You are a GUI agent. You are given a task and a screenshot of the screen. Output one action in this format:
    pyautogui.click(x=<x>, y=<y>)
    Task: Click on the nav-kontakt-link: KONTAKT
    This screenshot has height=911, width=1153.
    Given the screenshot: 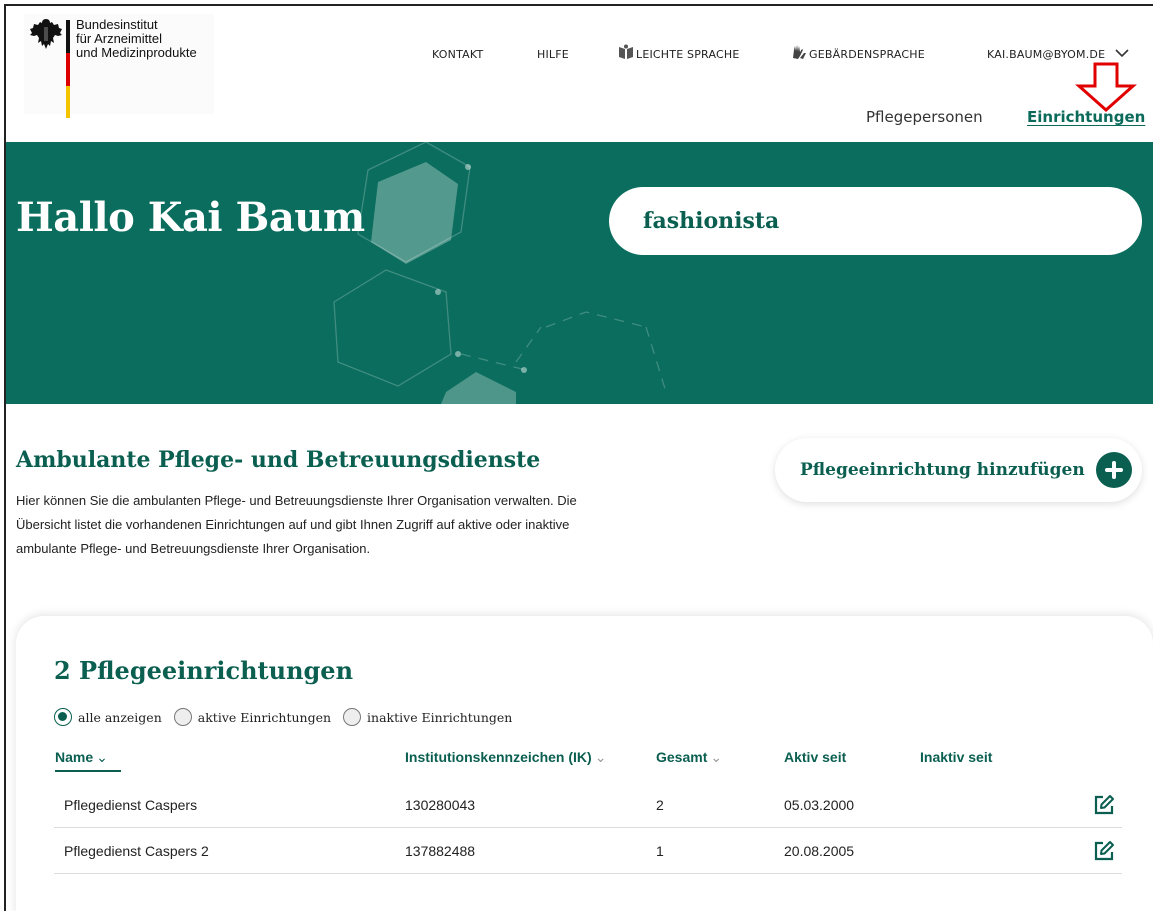 What is the action you would take?
    pyautogui.click(x=457, y=54)
    